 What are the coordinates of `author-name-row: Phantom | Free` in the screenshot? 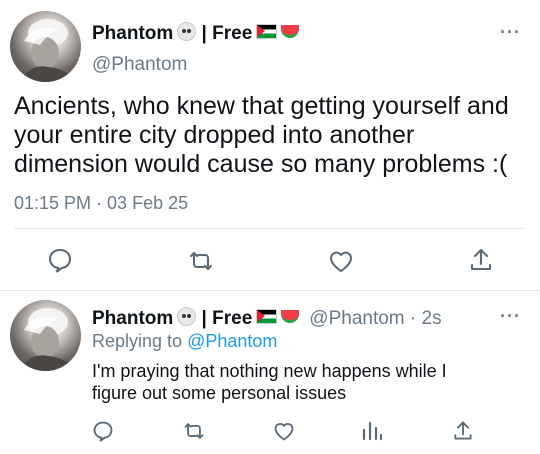 It's located at (196, 33).